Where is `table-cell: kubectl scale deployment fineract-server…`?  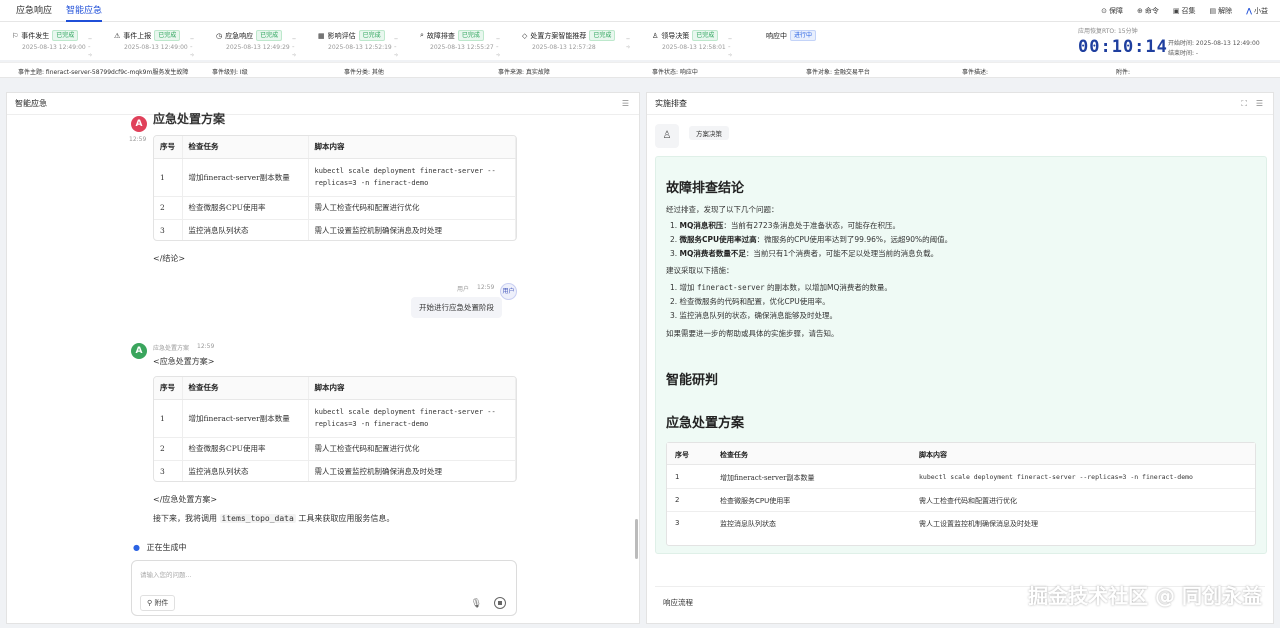
table-cell: kubectl scale deployment fineract-server… is located at coordinates (1056, 477).